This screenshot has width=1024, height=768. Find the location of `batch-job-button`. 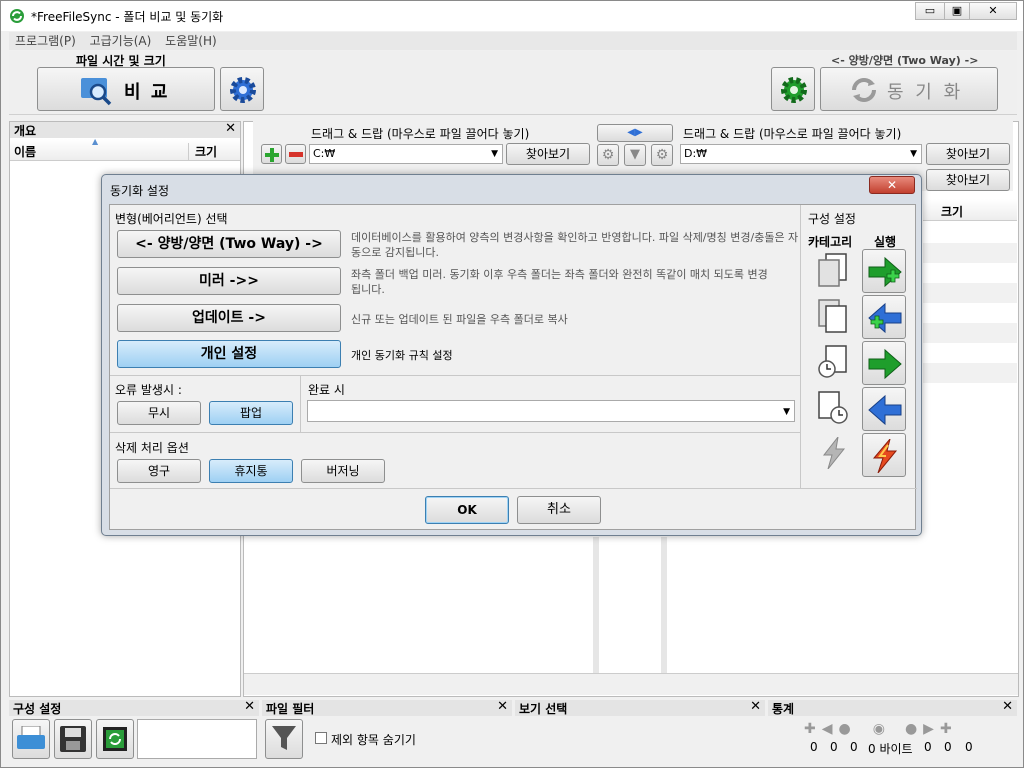

batch-job-button is located at coordinates (115, 739).